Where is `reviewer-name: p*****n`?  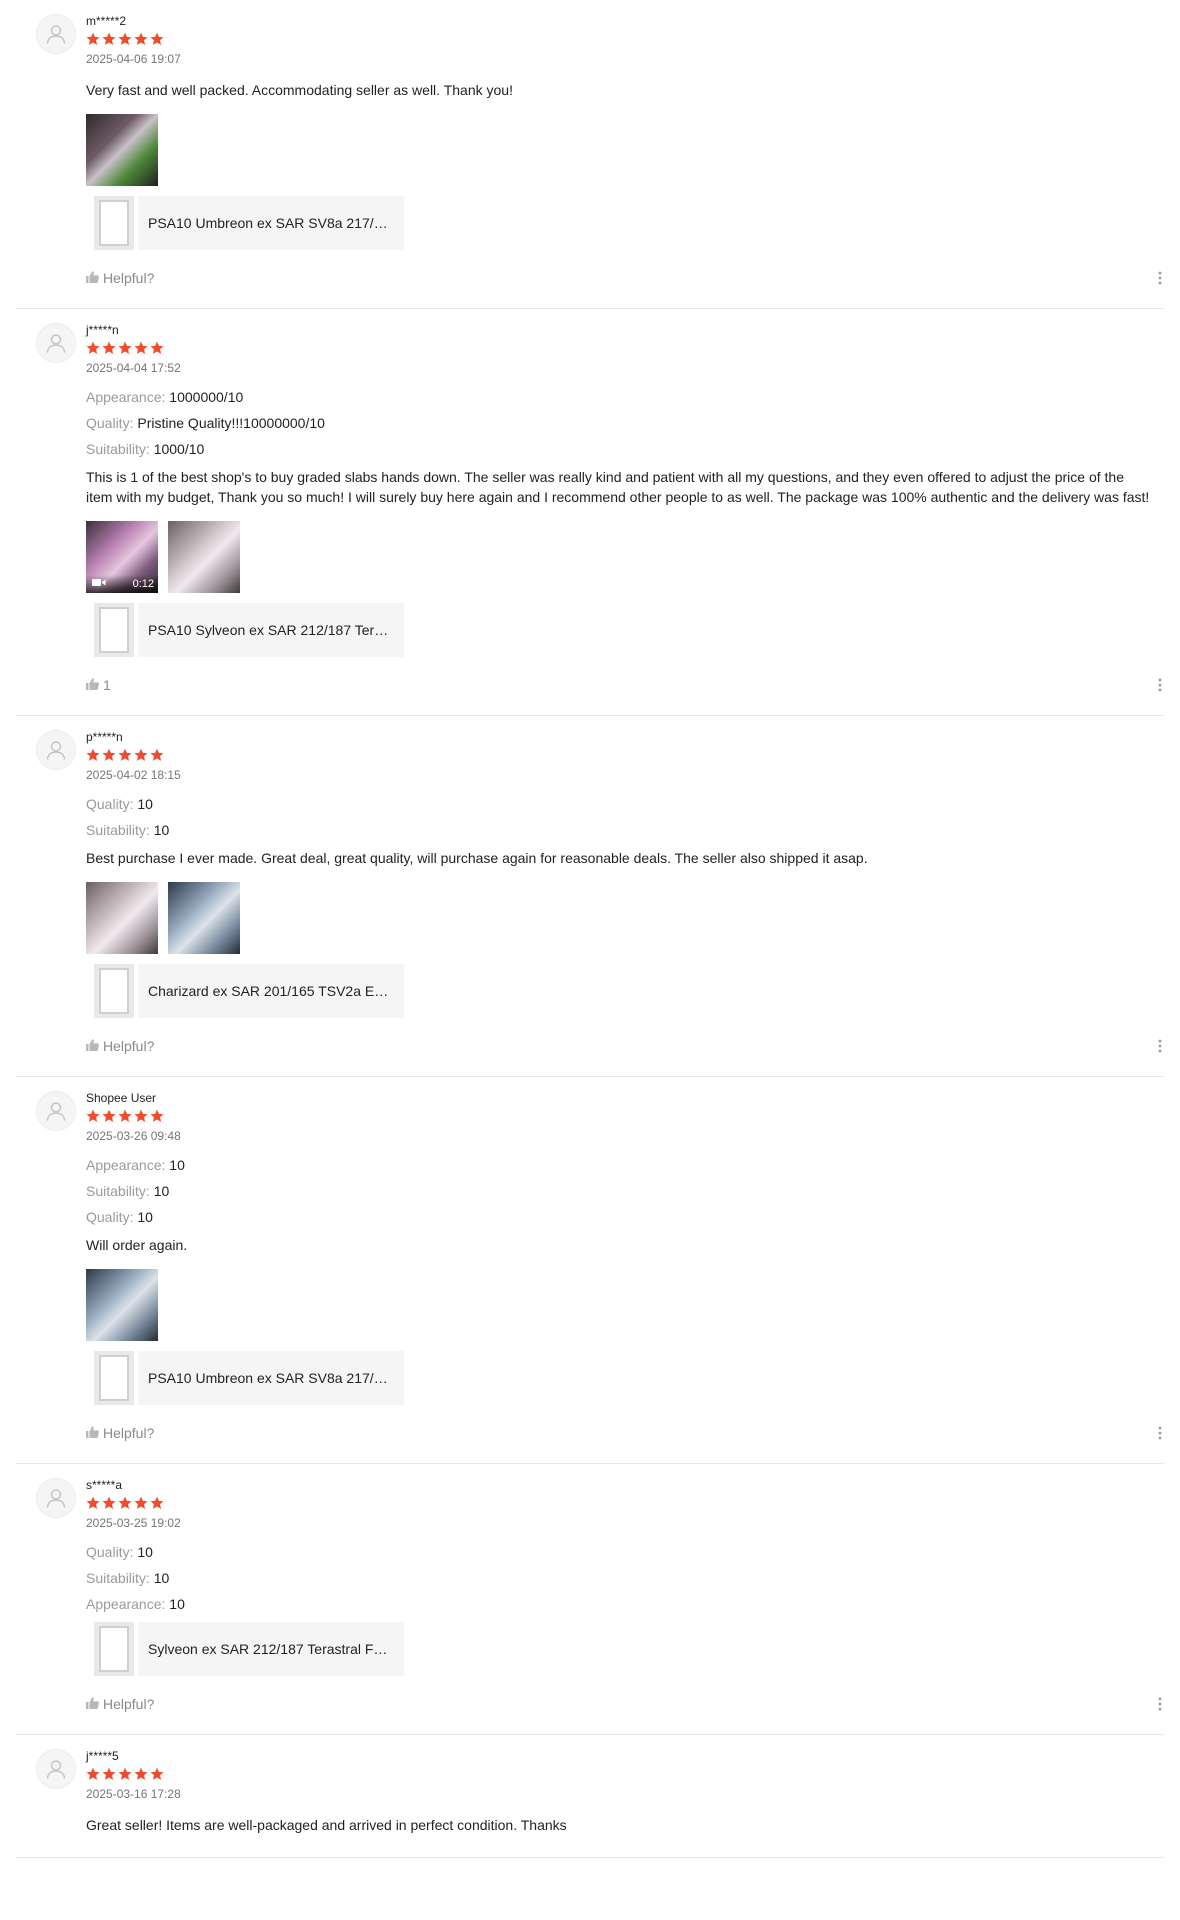 reviewer-name: p*****n is located at coordinates (104, 737).